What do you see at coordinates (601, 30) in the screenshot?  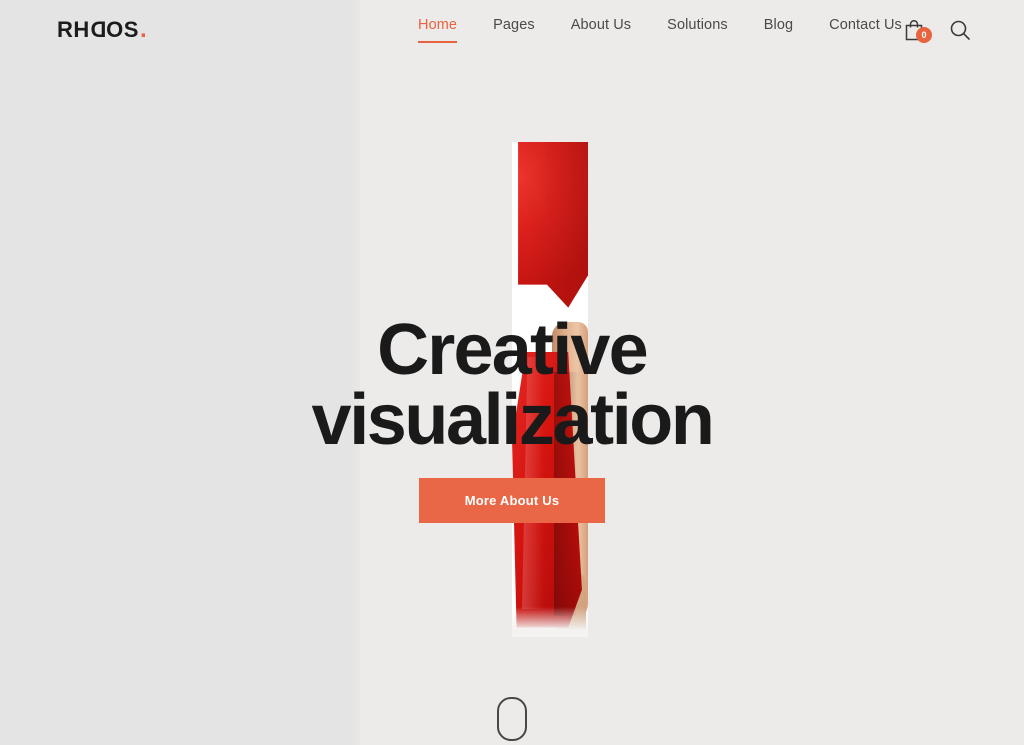 I see `nav-item-about-us: About Us` at bounding box center [601, 30].